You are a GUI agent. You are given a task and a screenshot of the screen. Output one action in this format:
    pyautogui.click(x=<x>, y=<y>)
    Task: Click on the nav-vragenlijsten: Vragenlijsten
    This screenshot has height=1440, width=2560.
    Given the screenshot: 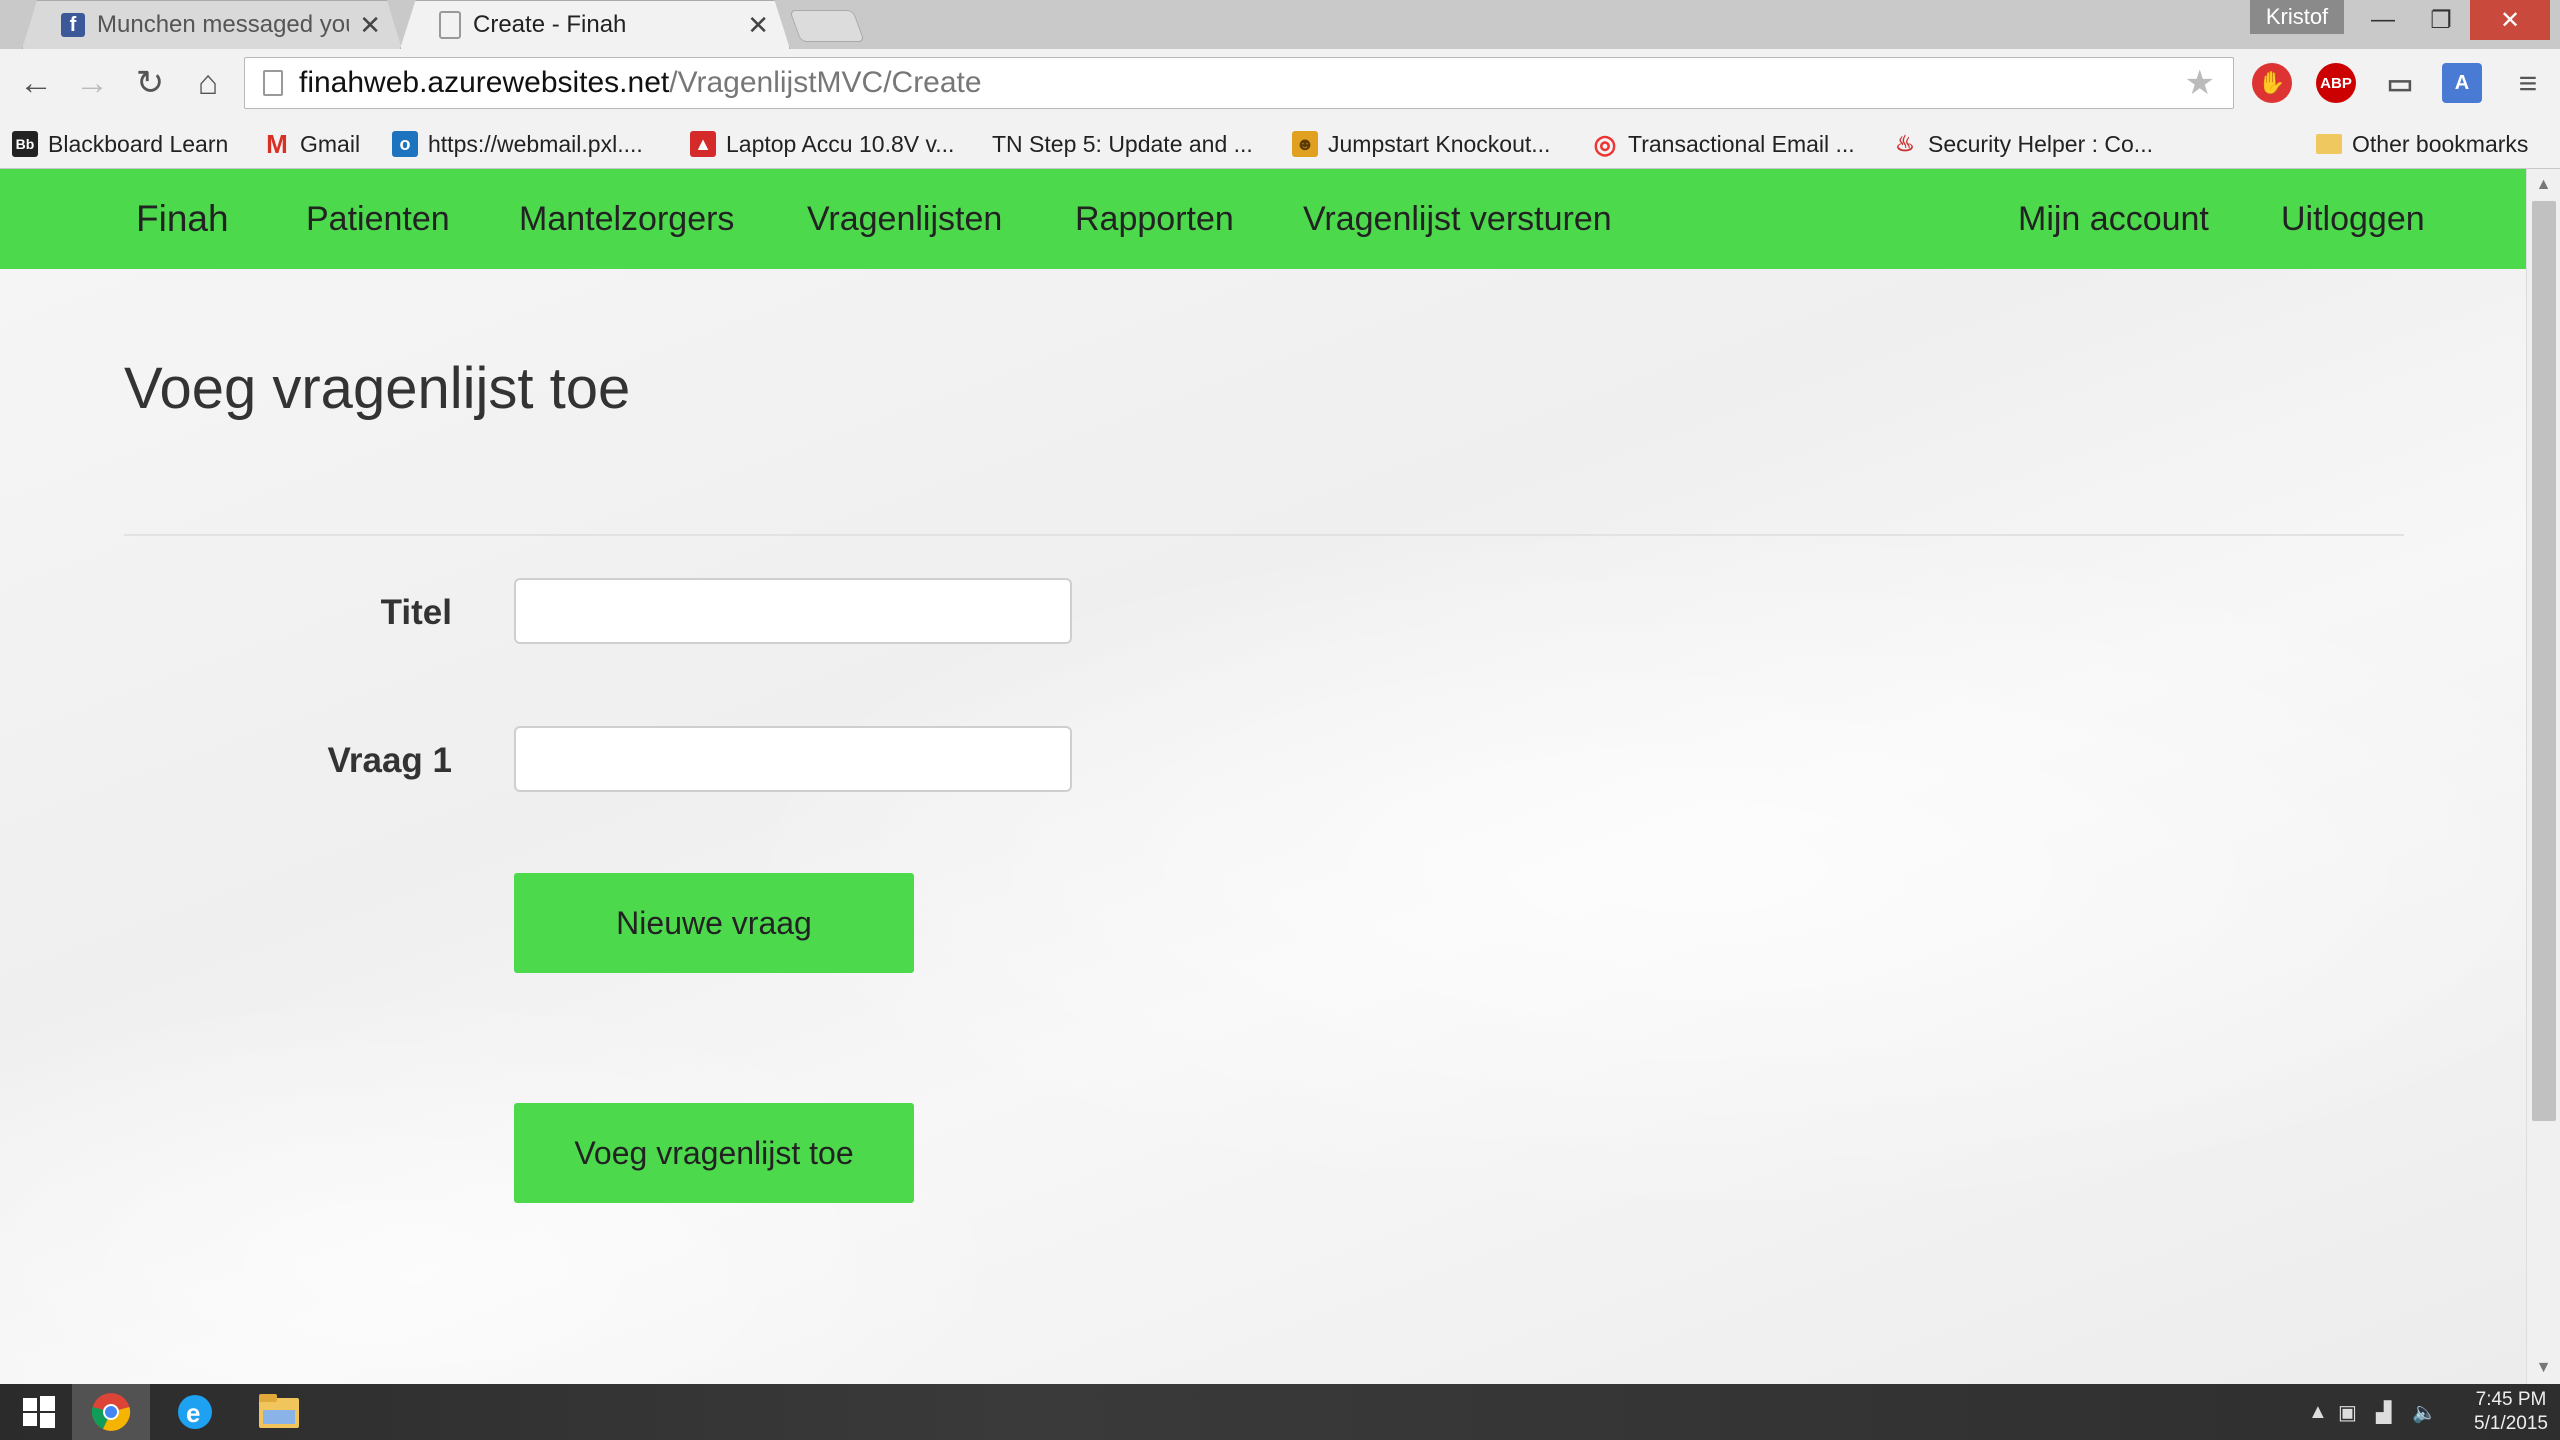 What is the action you would take?
    pyautogui.click(x=904, y=219)
    